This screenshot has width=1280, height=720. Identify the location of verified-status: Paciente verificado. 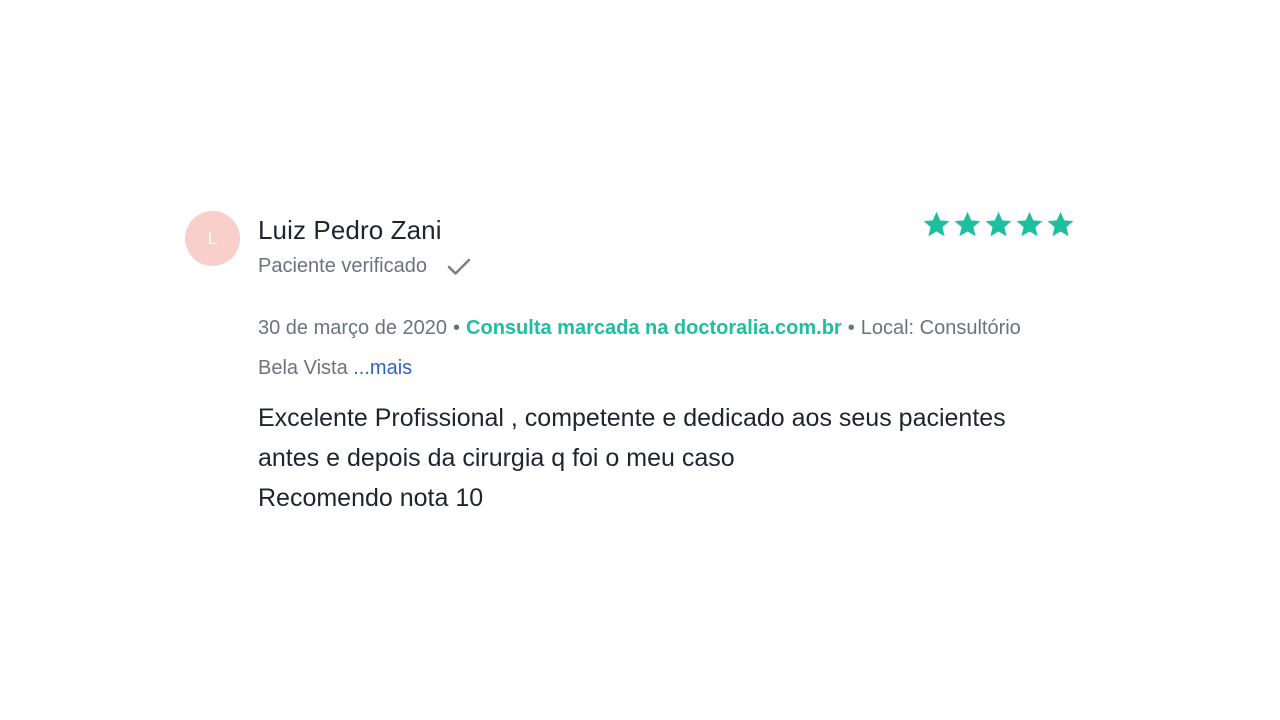
(365, 266).